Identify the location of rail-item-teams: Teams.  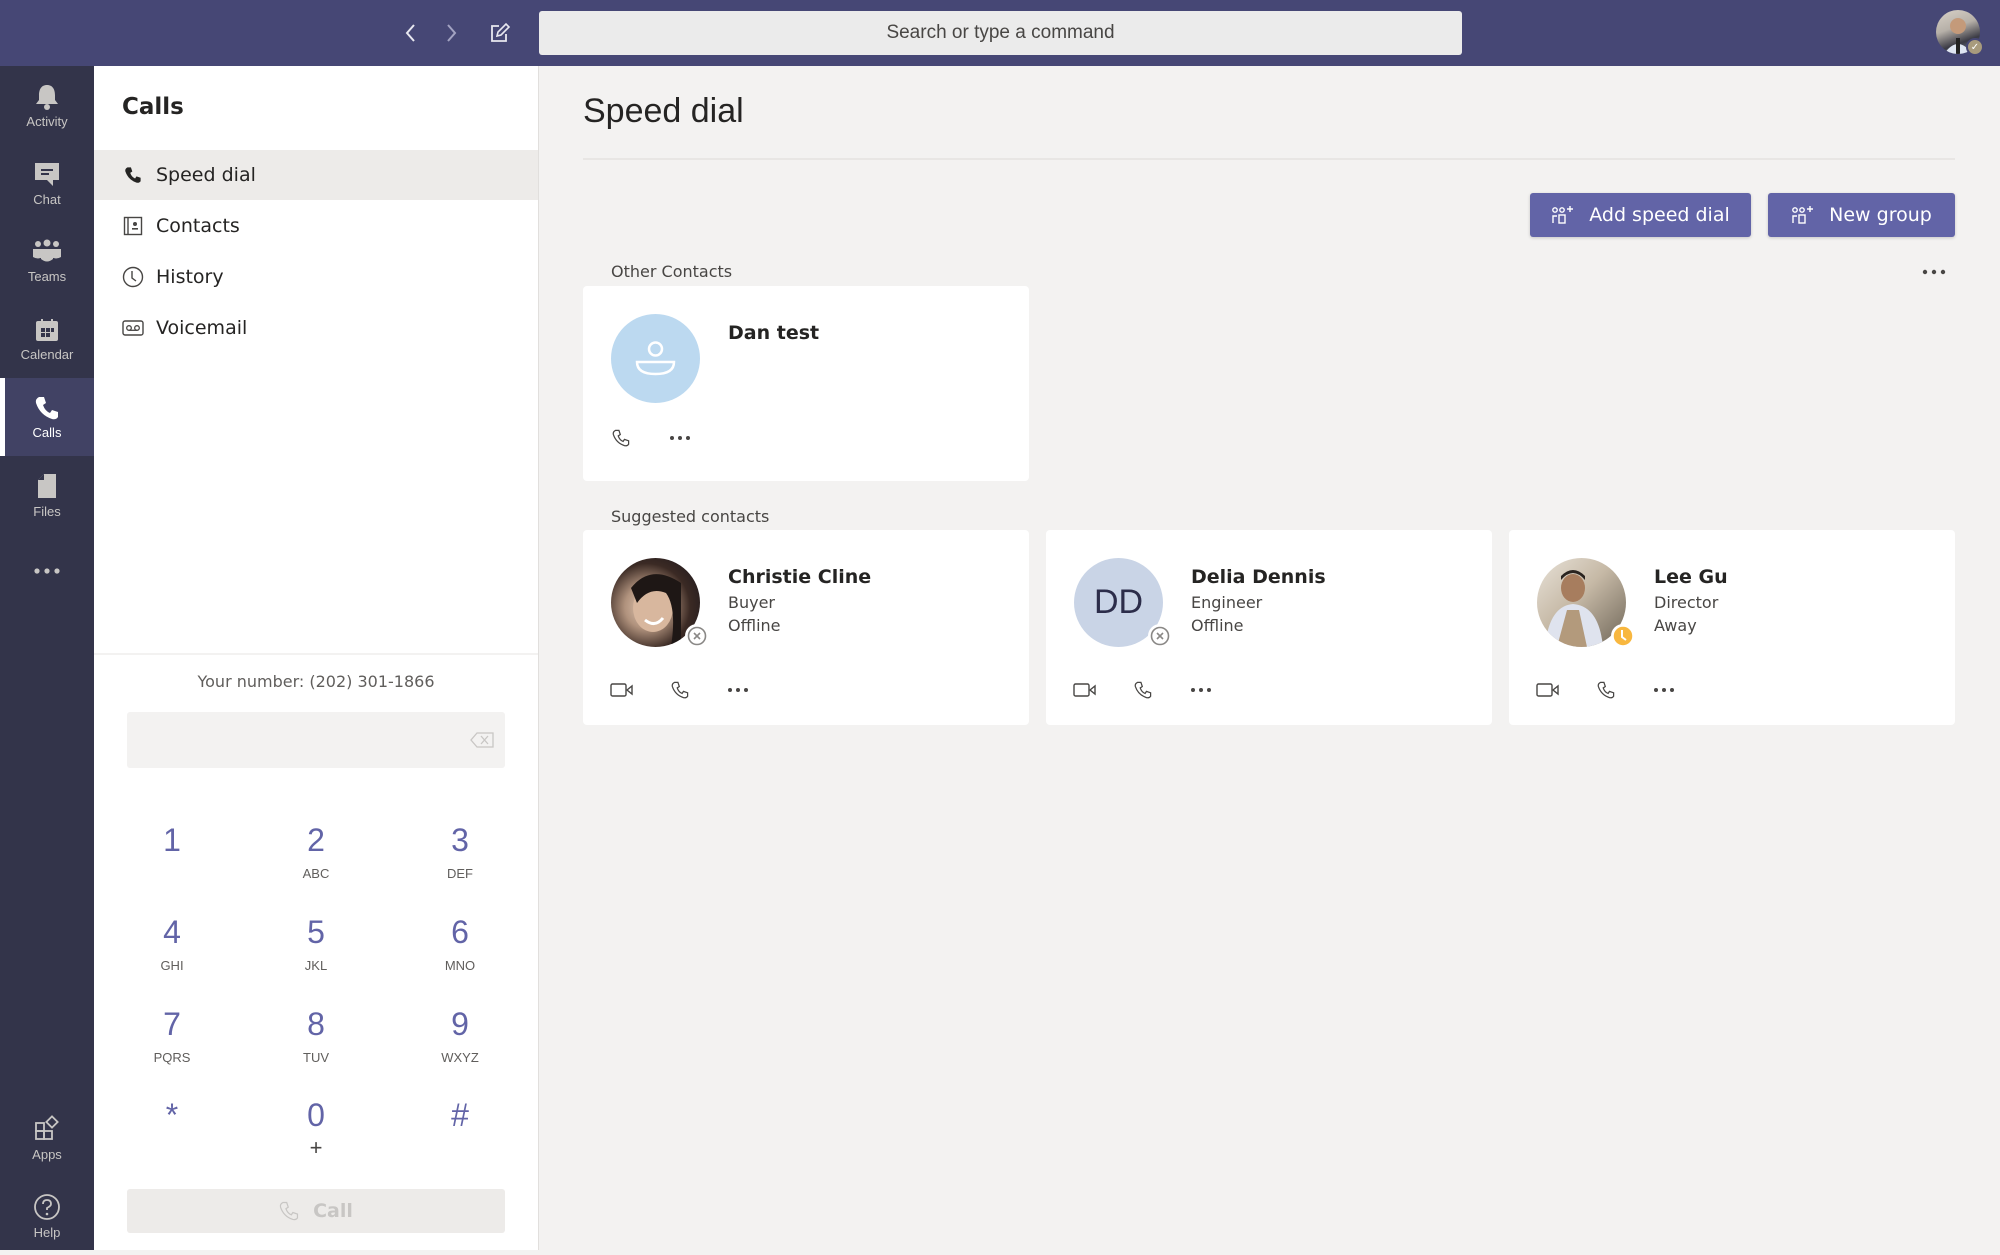
(47, 261).